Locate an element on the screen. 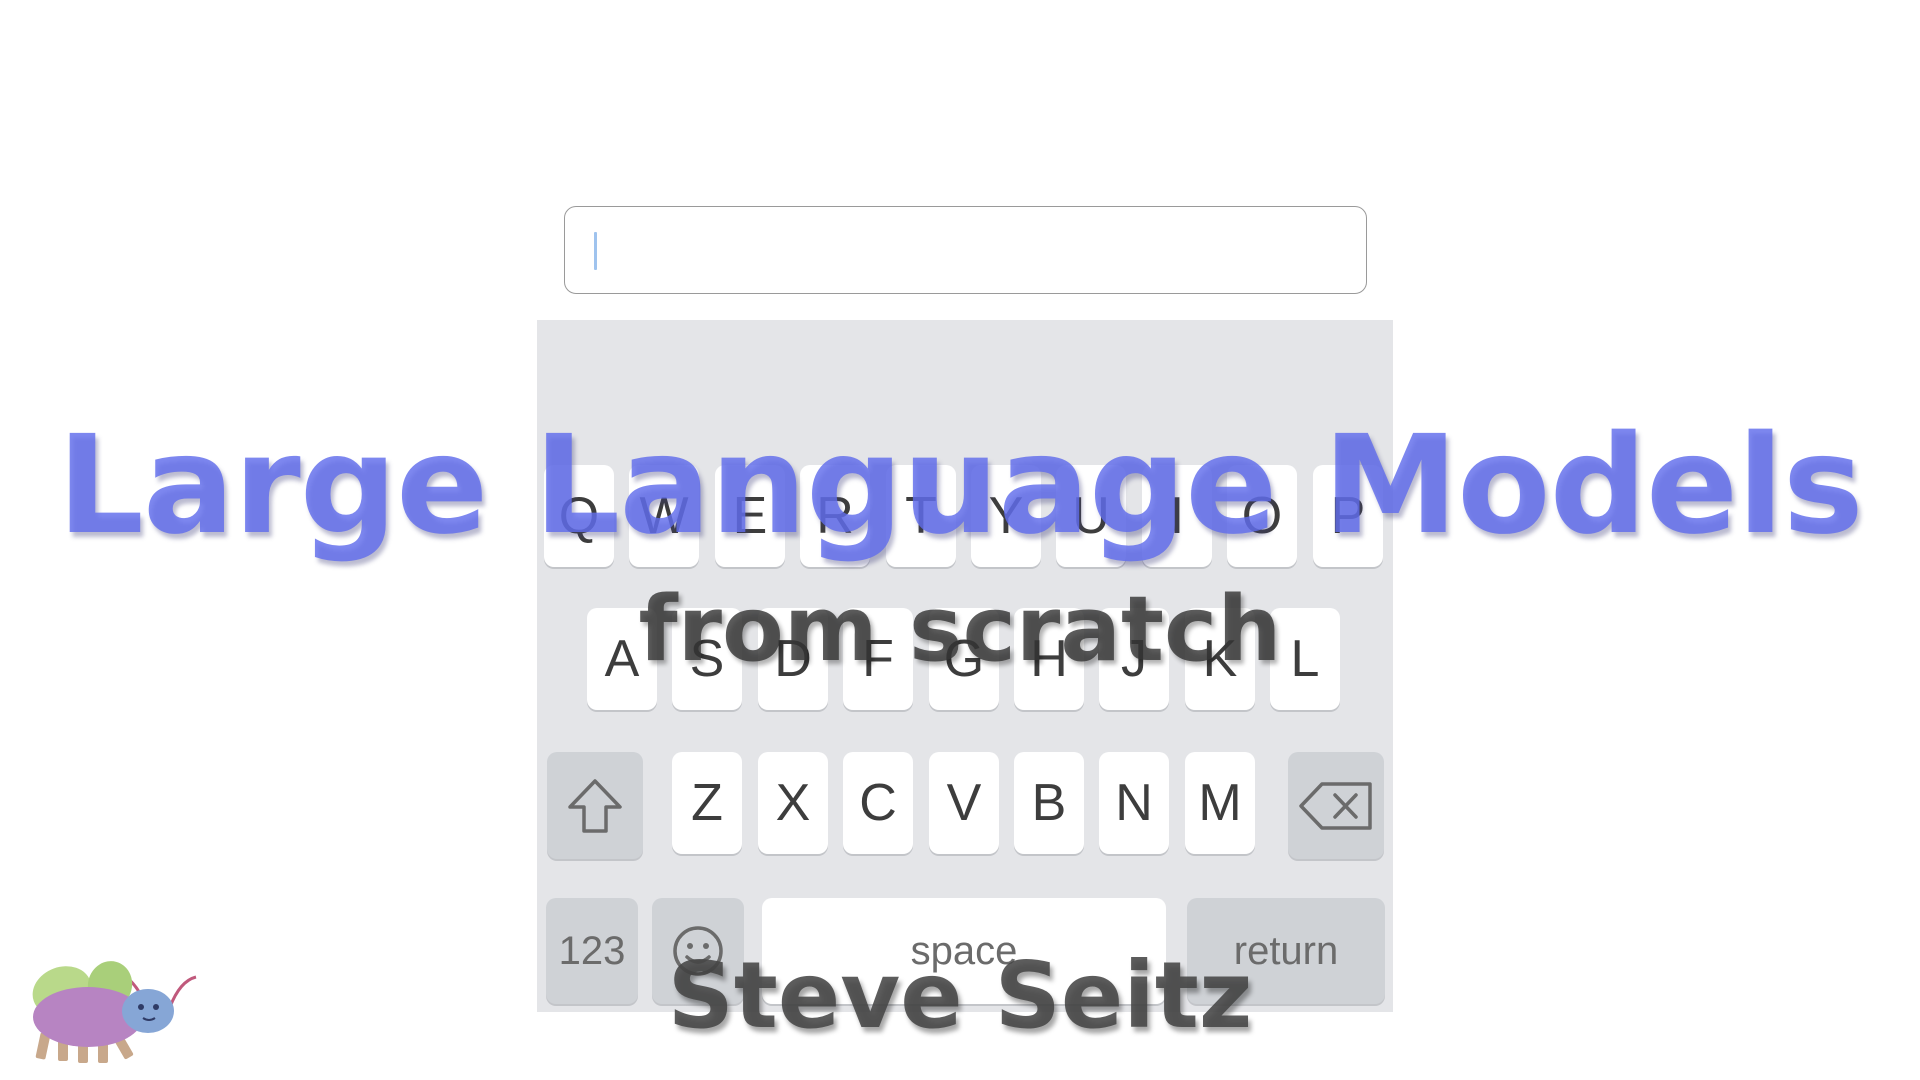 The width and height of the screenshot is (1920, 1080). key-c: C is located at coordinates (878, 803).